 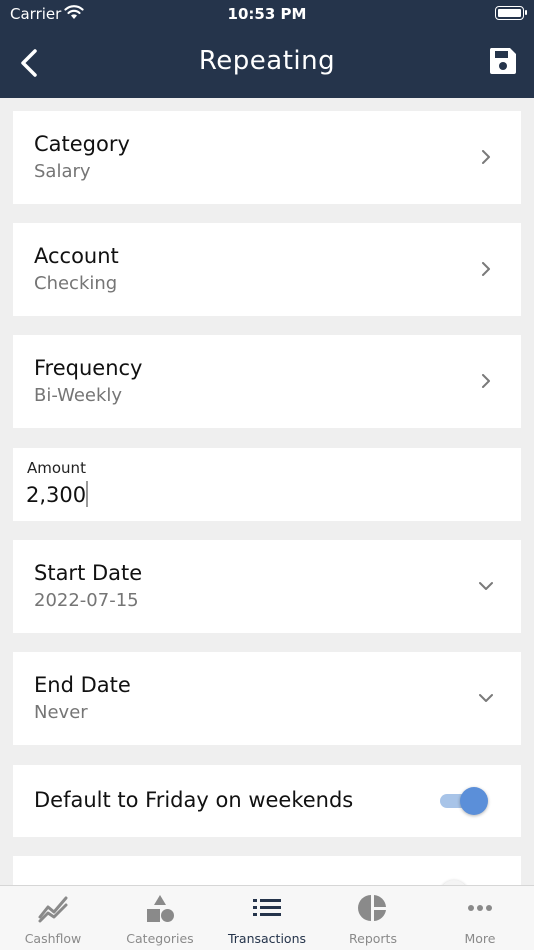 I want to click on save-button, so click(x=503, y=61).